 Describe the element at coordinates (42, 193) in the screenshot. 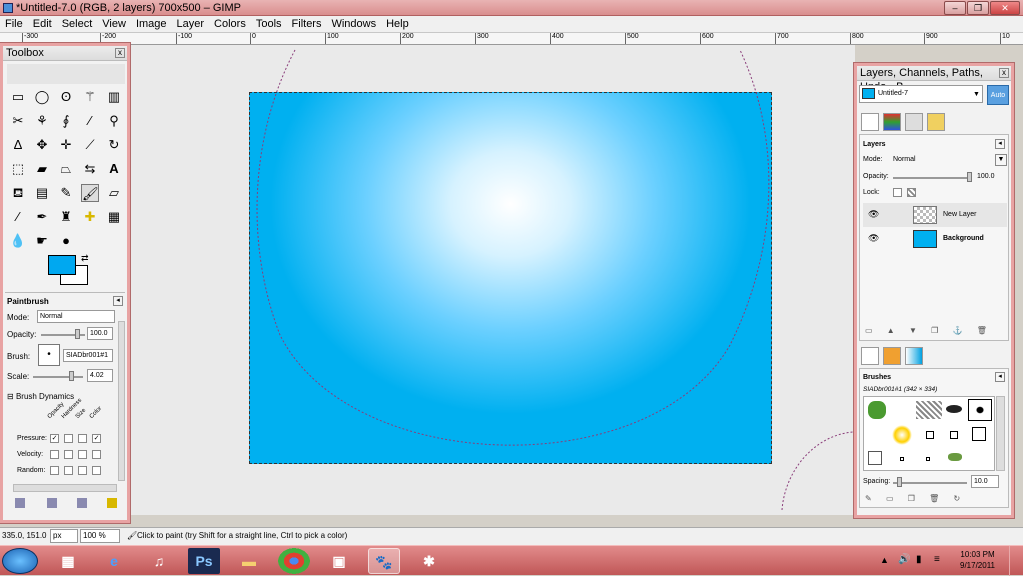

I see `blend-icon: ▤` at that location.